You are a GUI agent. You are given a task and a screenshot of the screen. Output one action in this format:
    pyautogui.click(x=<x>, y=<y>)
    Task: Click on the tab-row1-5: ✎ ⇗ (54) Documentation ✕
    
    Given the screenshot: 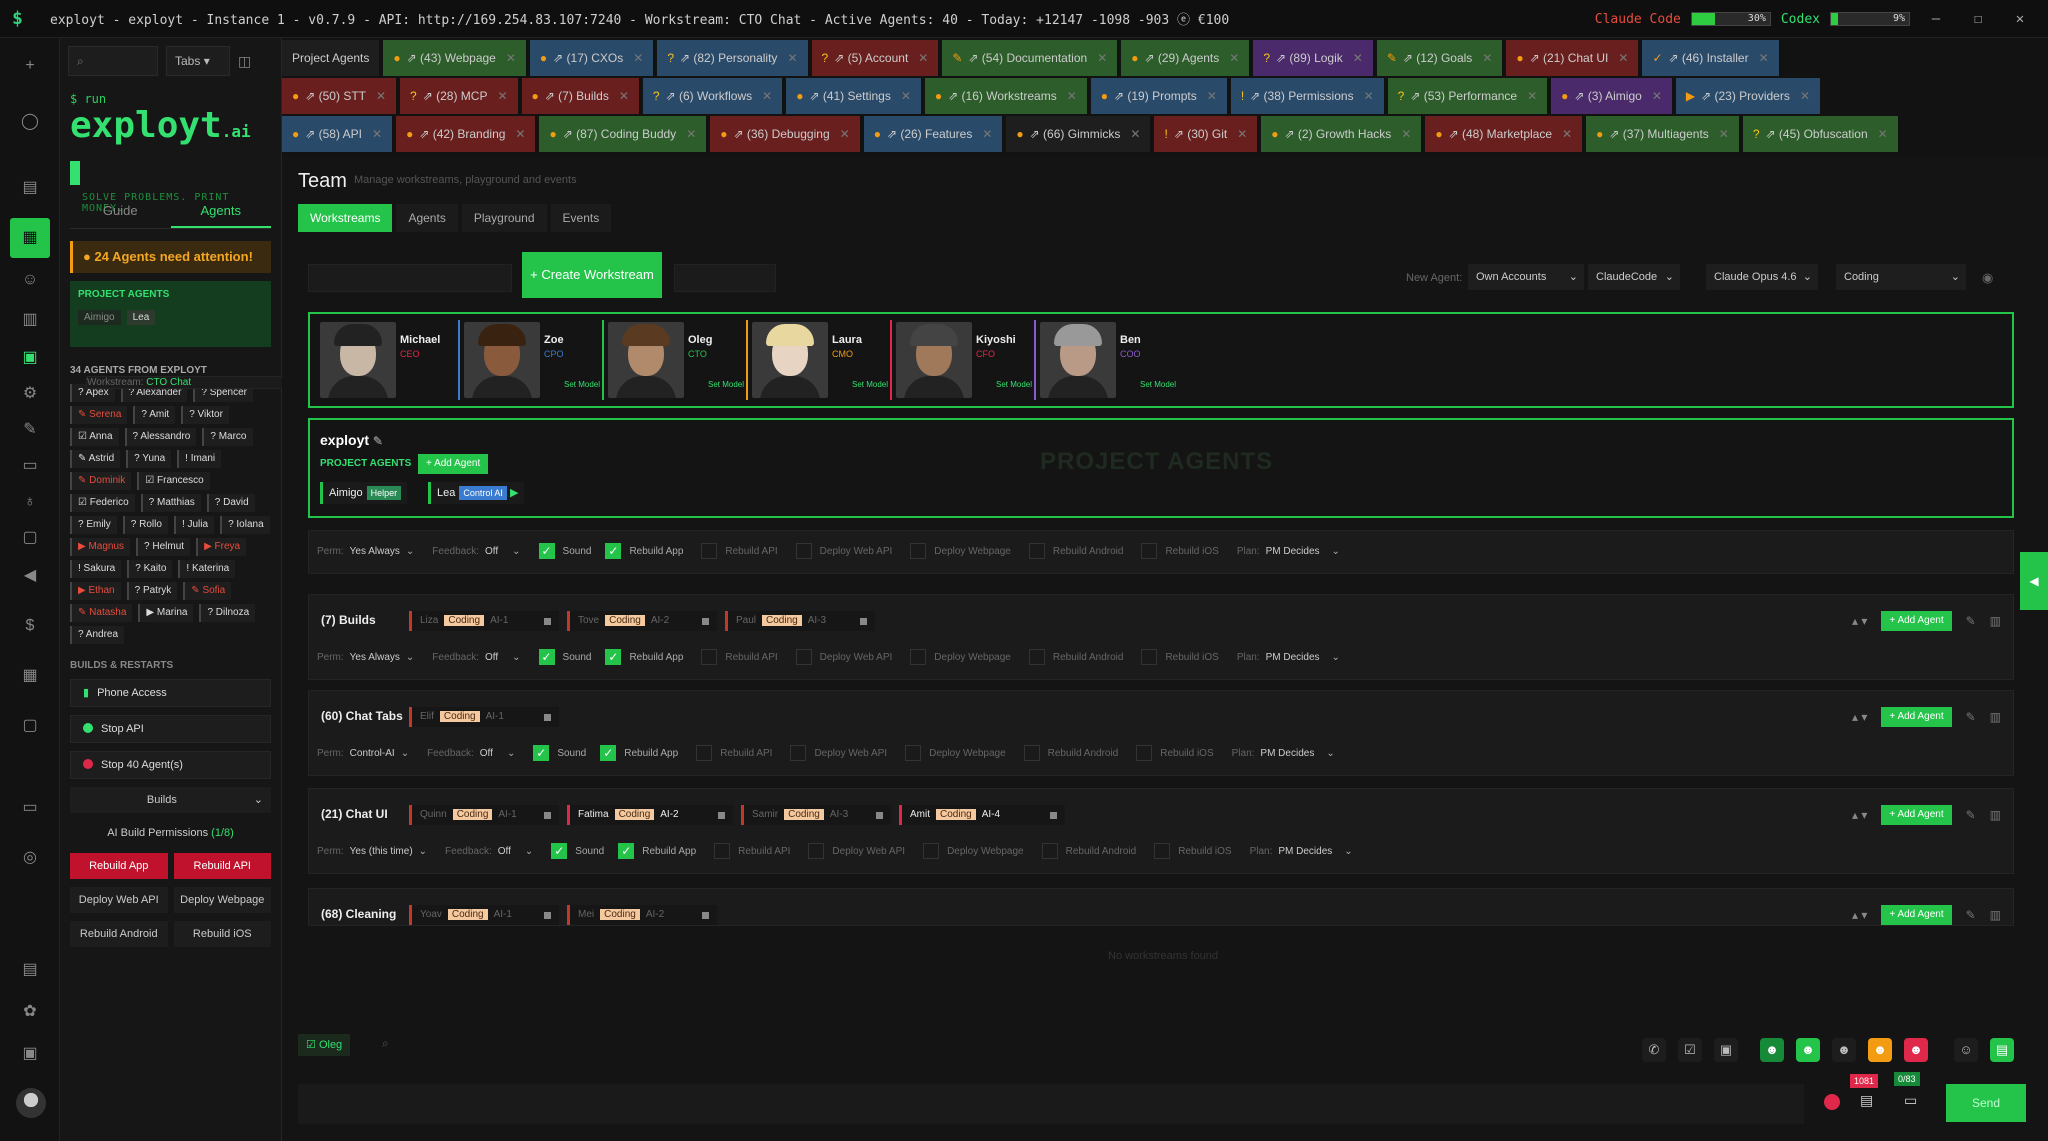 What is the action you would take?
    pyautogui.click(x=1031, y=58)
    